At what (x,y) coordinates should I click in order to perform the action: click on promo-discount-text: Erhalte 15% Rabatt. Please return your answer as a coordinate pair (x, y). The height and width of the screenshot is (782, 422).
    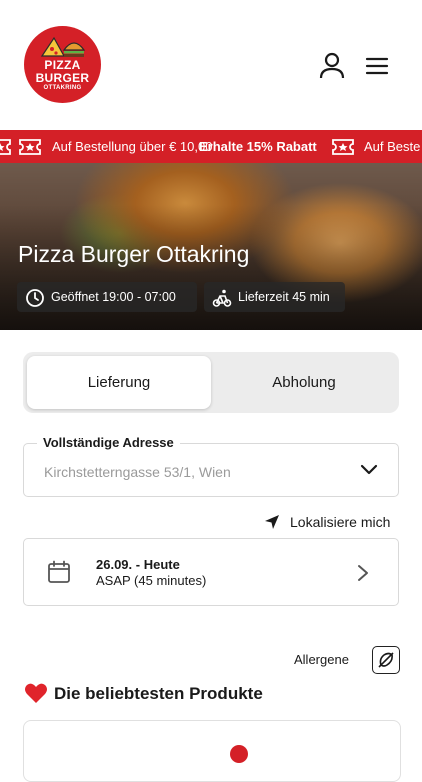
    Looking at the image, I should click on (258, 146).